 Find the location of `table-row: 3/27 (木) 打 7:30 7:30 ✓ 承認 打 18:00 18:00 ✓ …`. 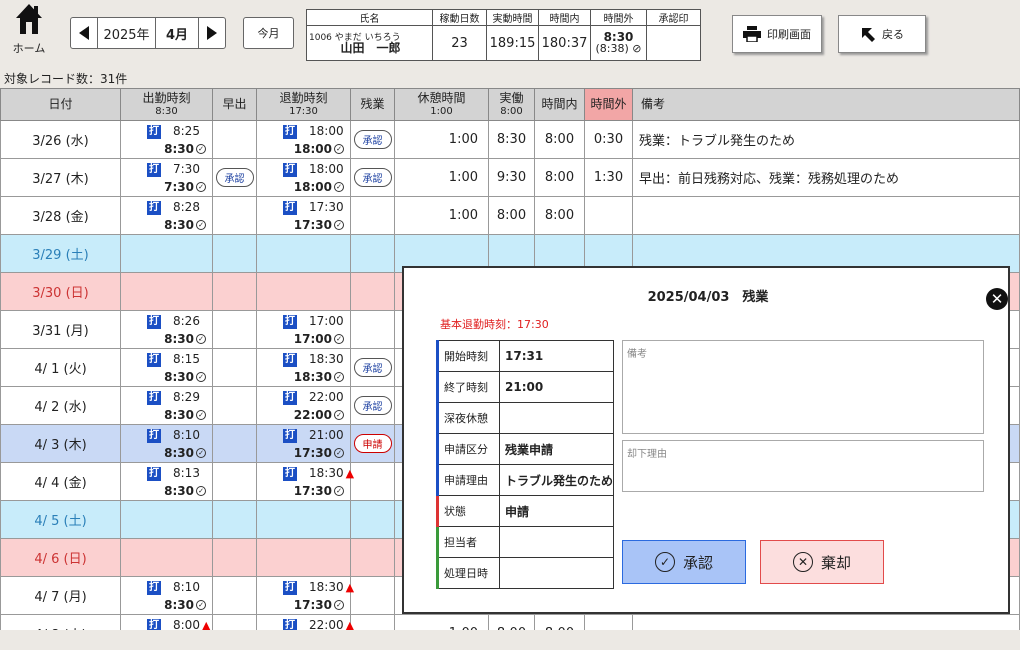

table-row: 3/27 (木) 打 7:30 7:30 ✓ 承認 打 18:00 18:00 ✓ … is located at coordinates (510, 177).